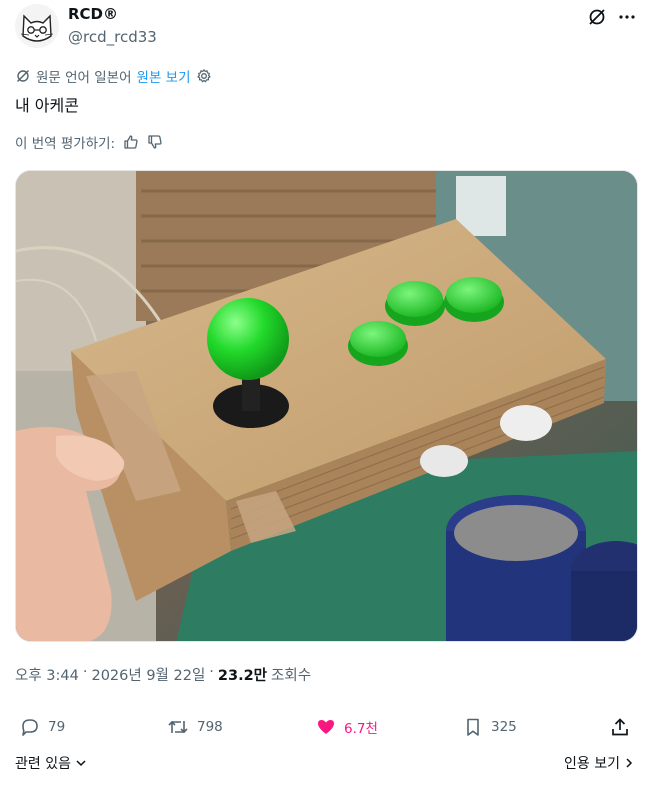 The height and width of the screenshot is (793, 657). Describe the element at coordinates (93, 14) in the screenshot. I see `display-name: RCD®` at that location.